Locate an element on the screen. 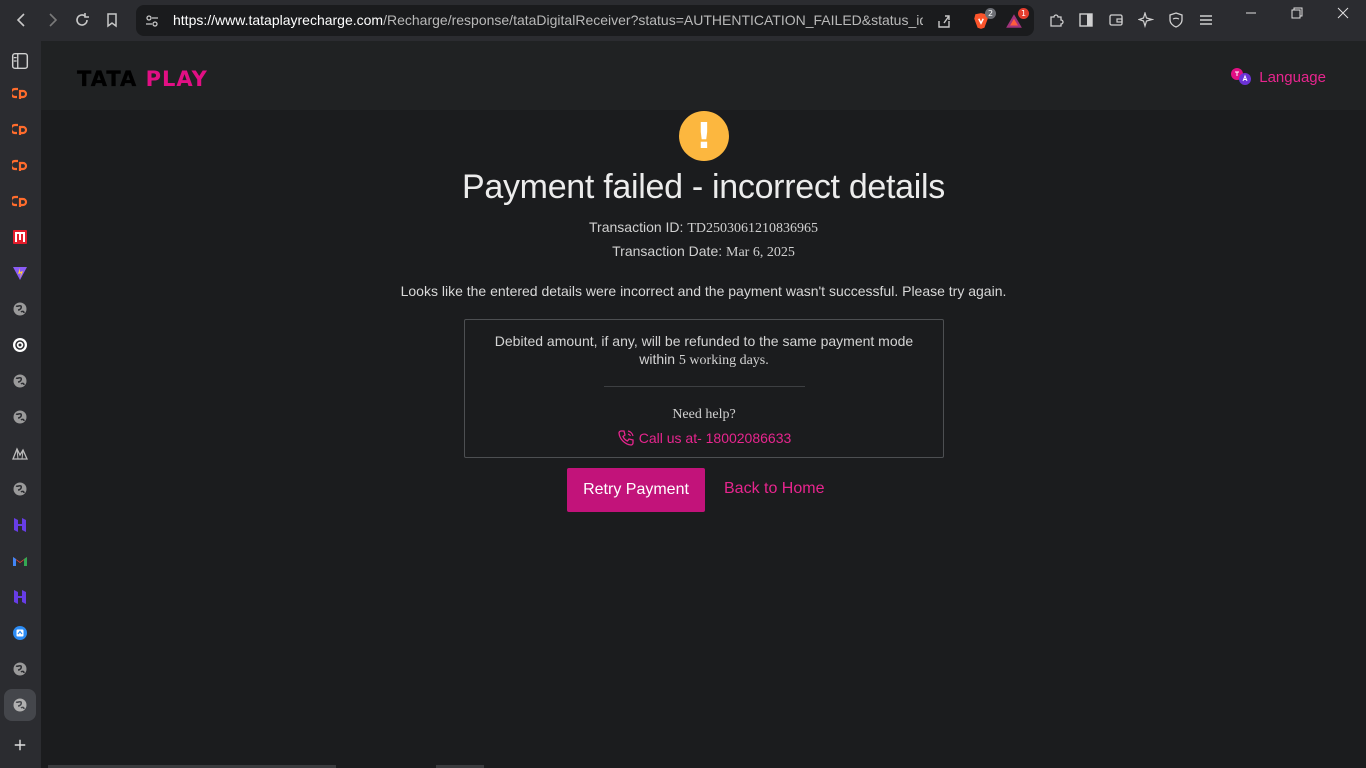 This screenshot has height=768, width=1366. brave-badge: 2 is located at coordinates (990, 13).